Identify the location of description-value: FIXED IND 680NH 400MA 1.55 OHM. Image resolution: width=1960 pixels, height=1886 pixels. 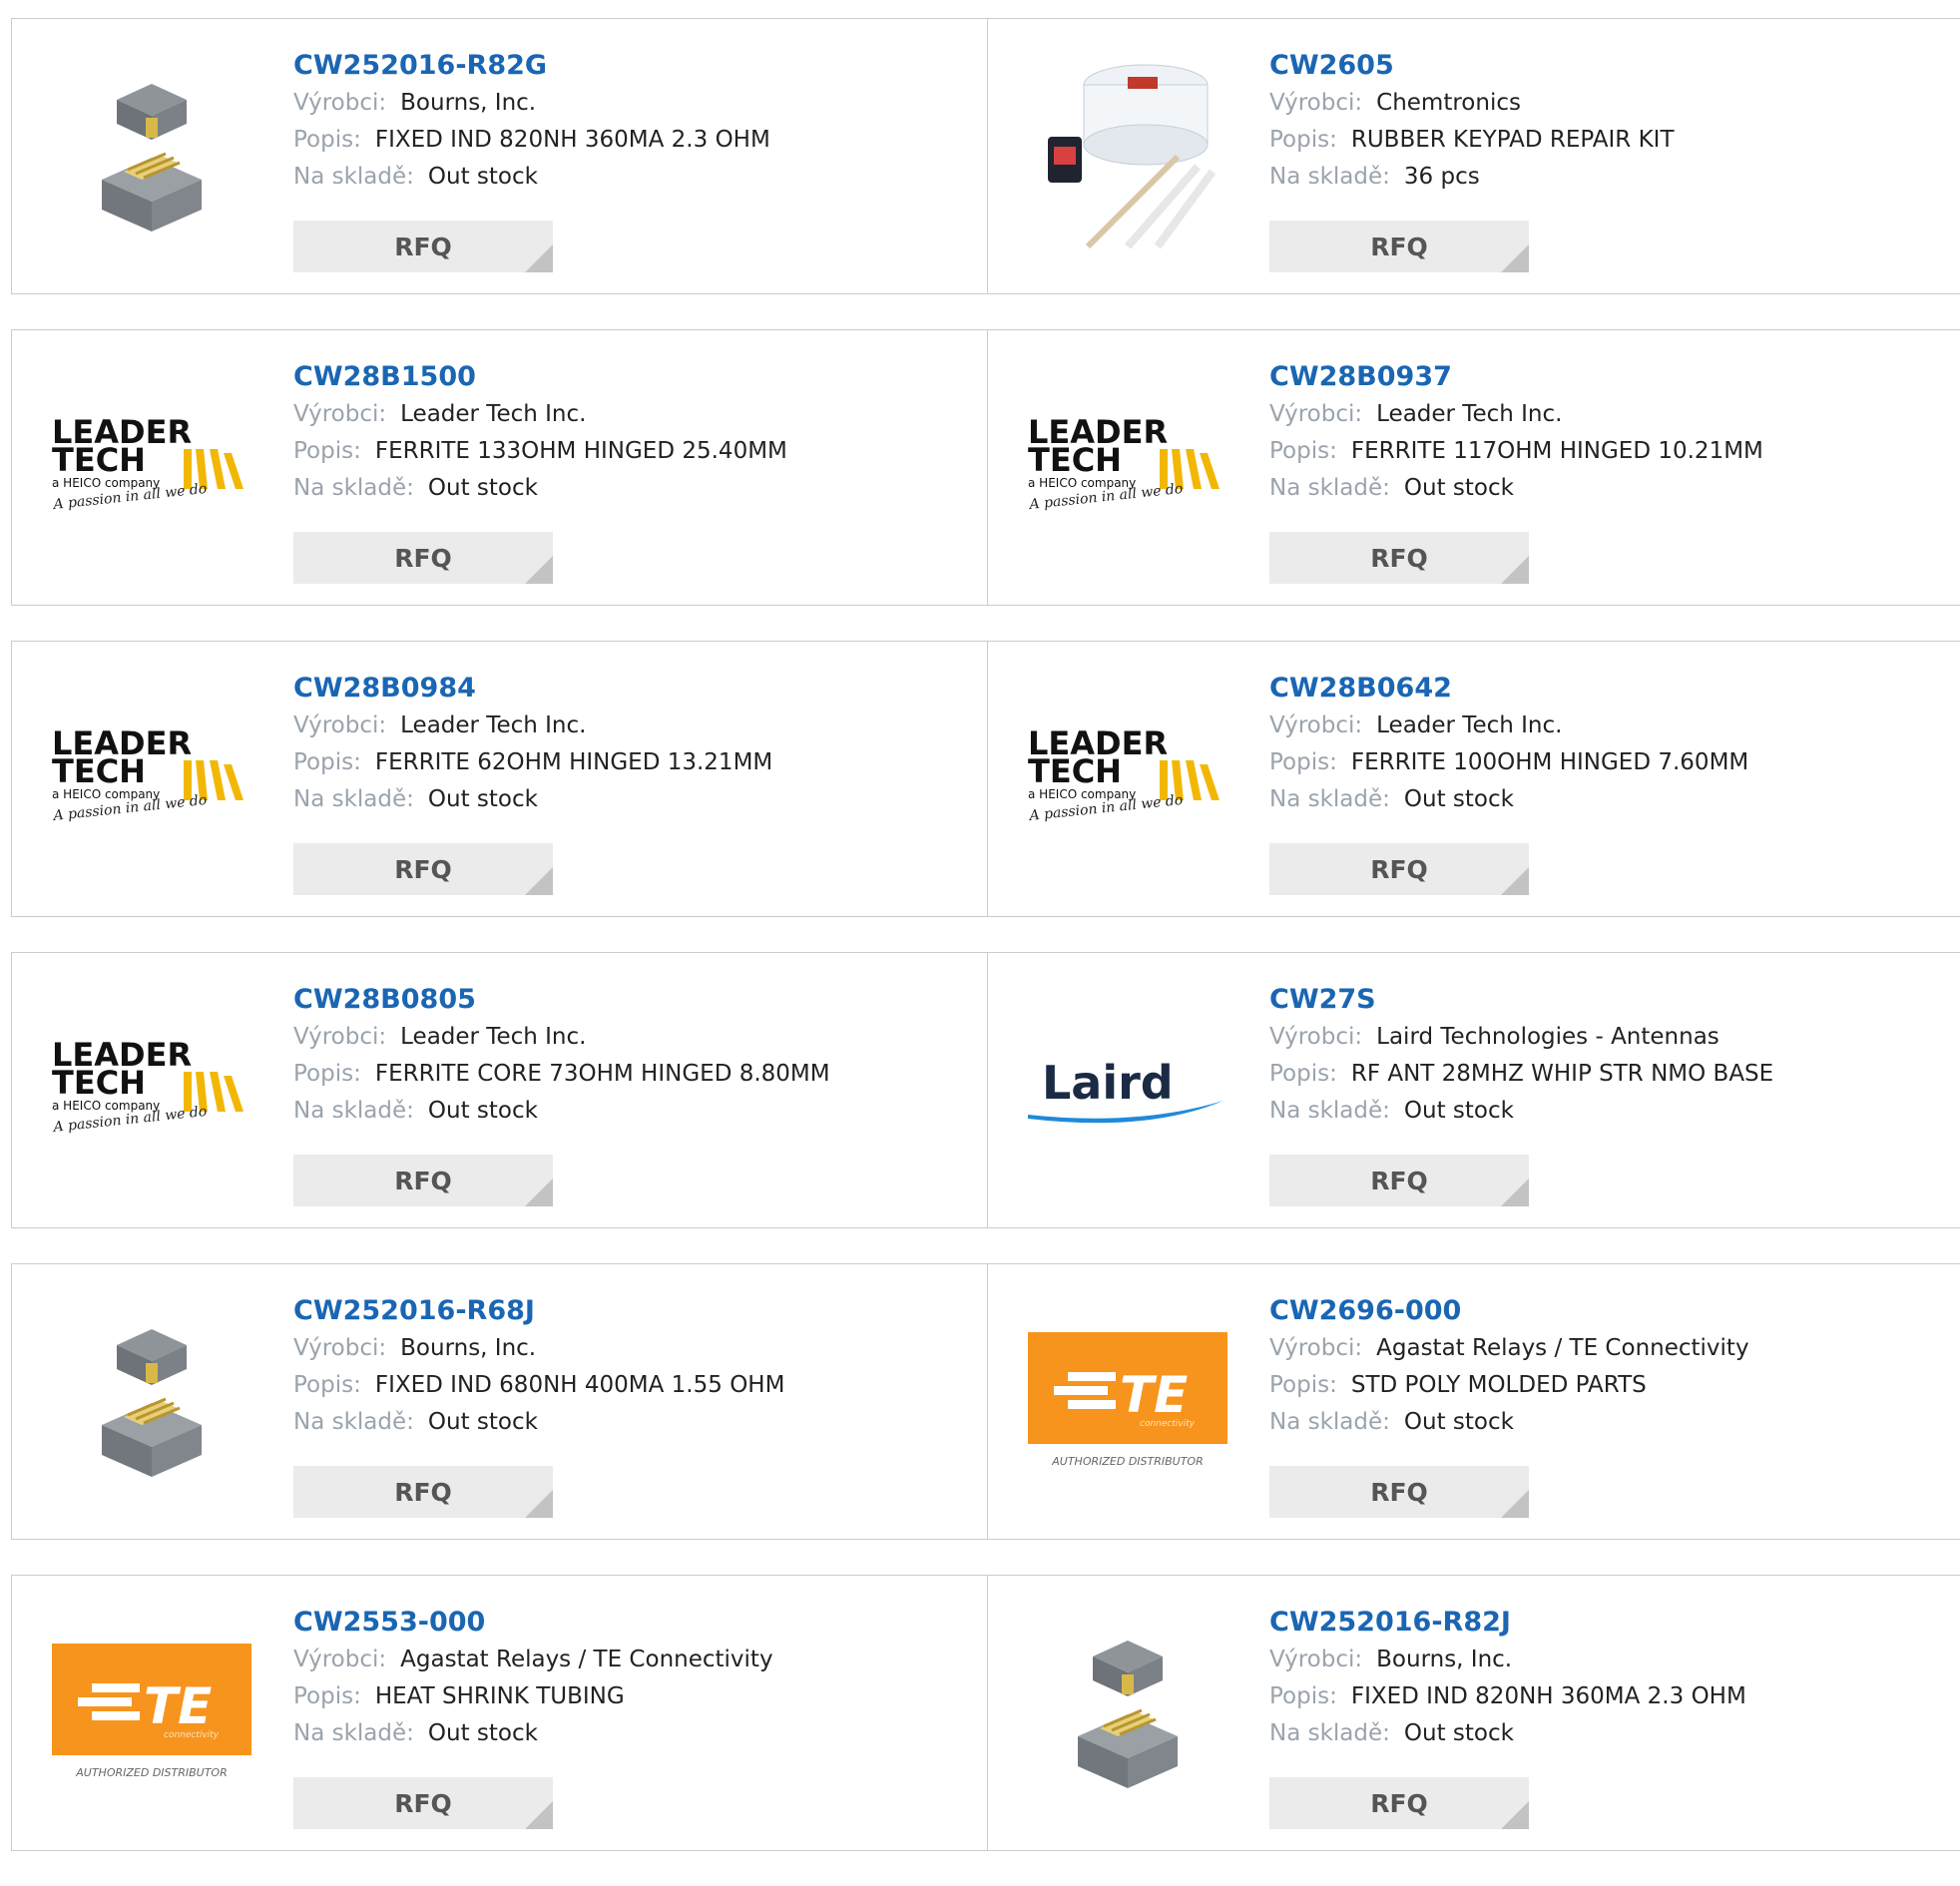
(579, 1385).